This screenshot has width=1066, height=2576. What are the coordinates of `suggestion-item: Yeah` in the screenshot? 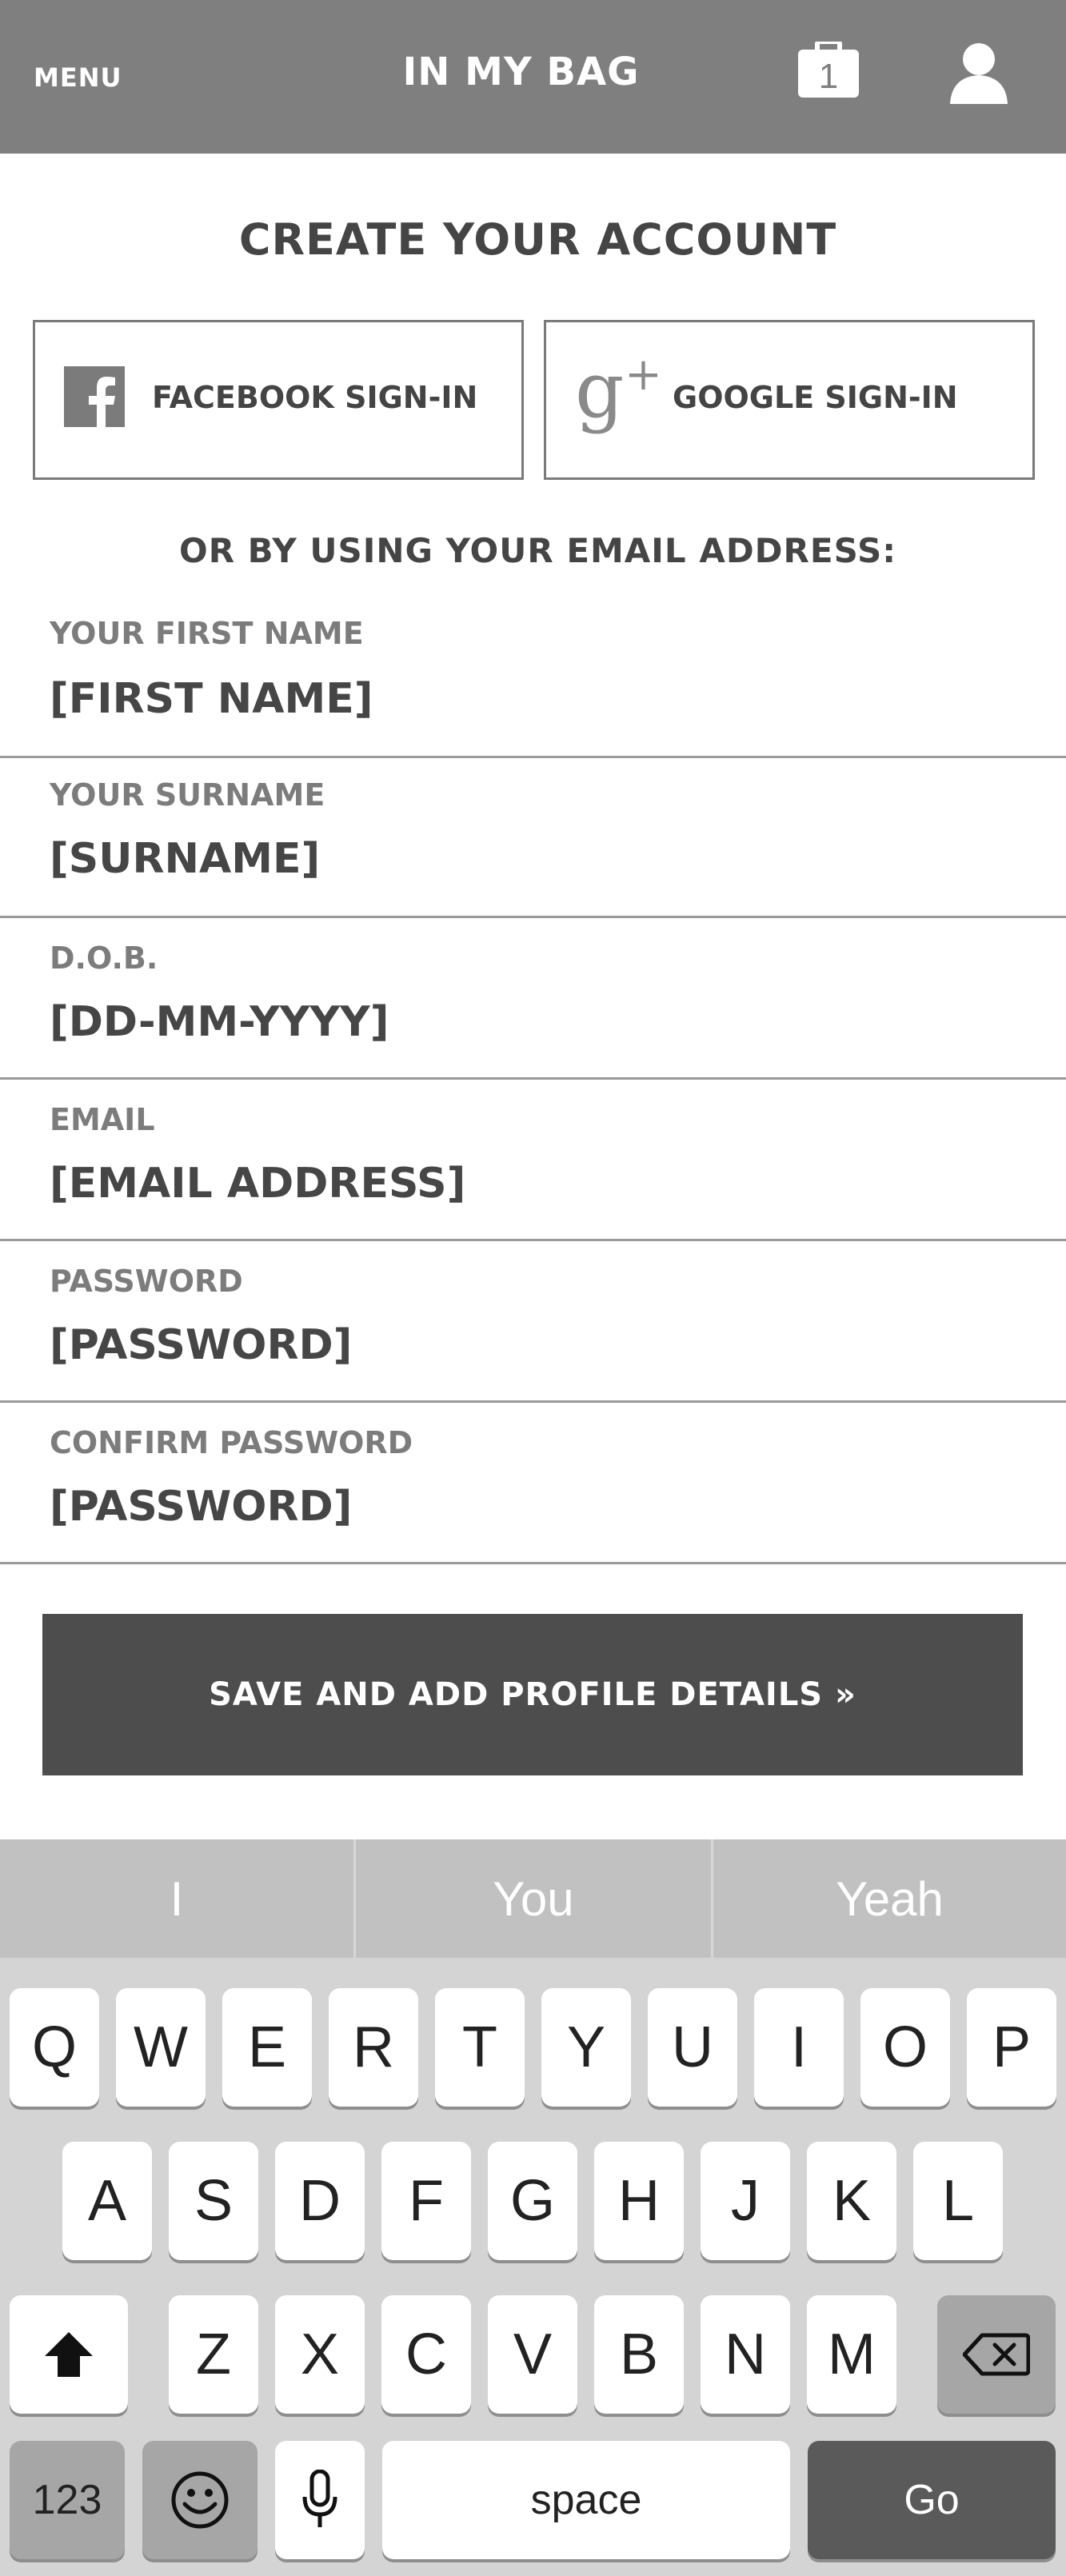 It's located at (889, 1899).